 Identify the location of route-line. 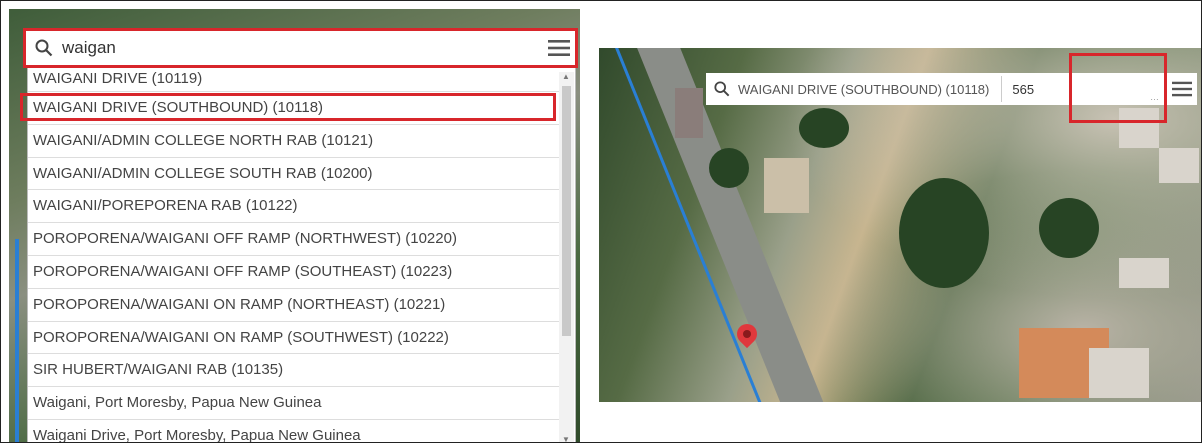
(17, 340).